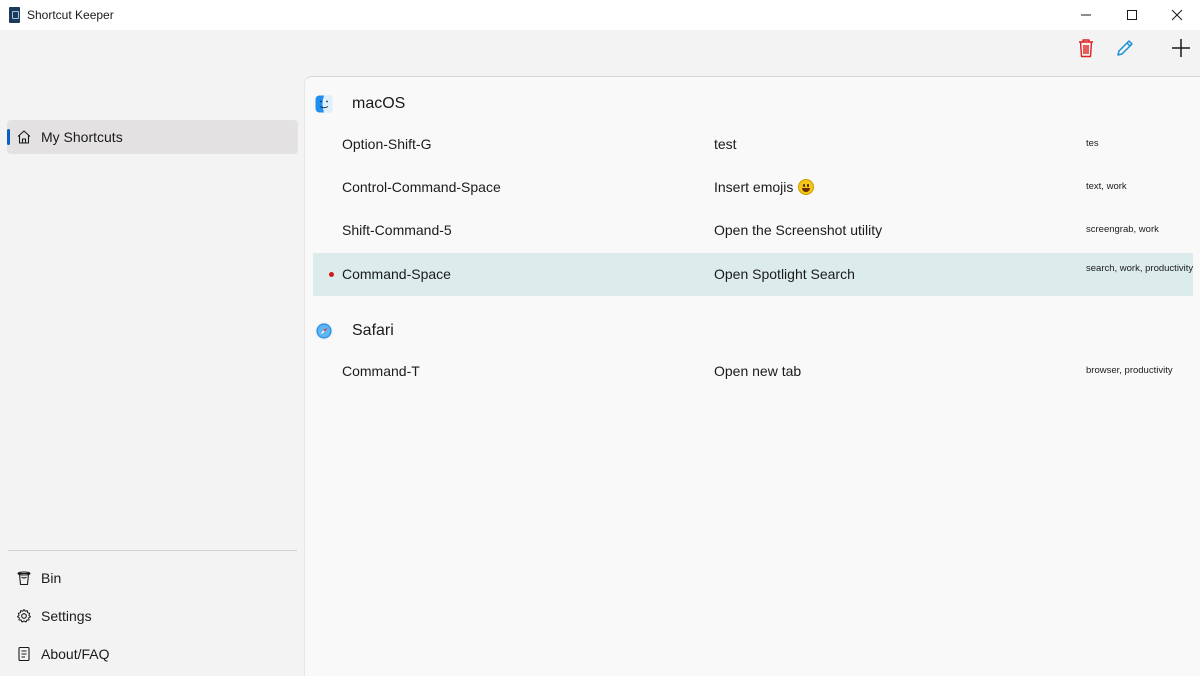  I want to click on delete-button, so click(1086, 48).